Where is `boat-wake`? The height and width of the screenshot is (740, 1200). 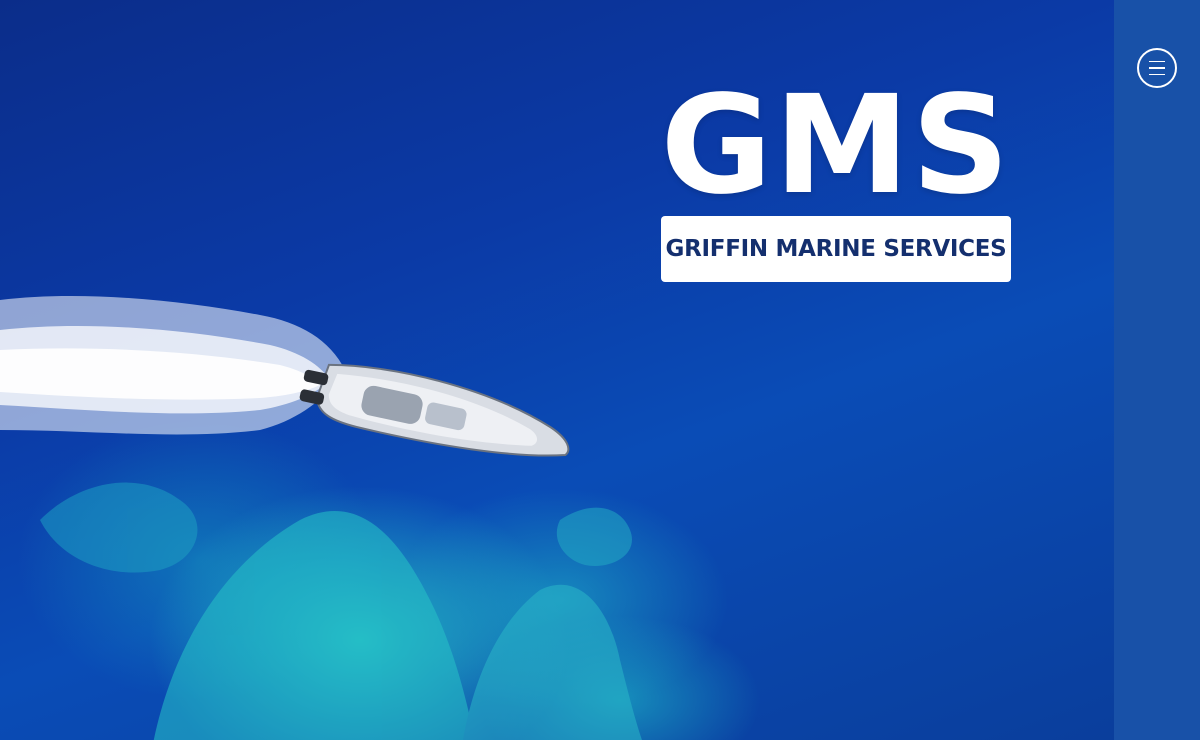 boat-wake is located at coordinates (172, 365).